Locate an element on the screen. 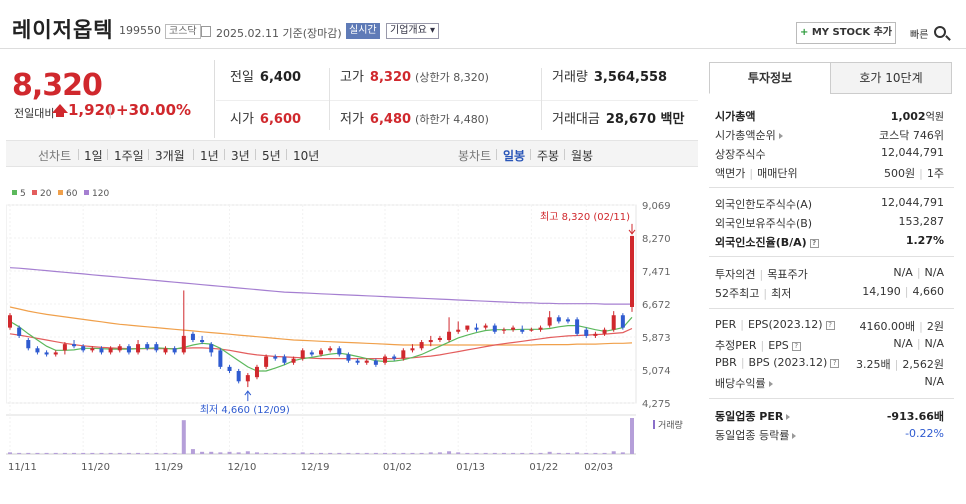 This screenshot has width=966, height=504. row-label: 52주최고 | 최저 is located at coordinates (753, 293).